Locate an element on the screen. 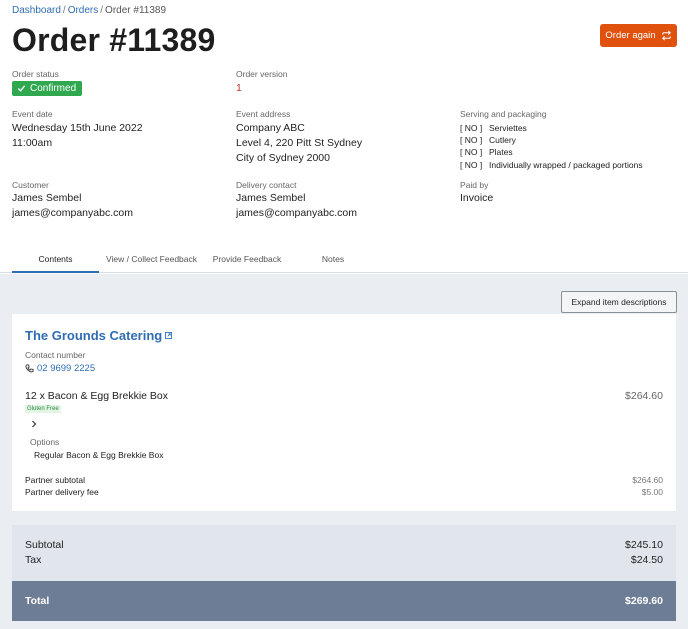 The width and height of the screenshot is (688, 629). supplier-name-link: The Grounds Catering is located at coordinates (99, 335).